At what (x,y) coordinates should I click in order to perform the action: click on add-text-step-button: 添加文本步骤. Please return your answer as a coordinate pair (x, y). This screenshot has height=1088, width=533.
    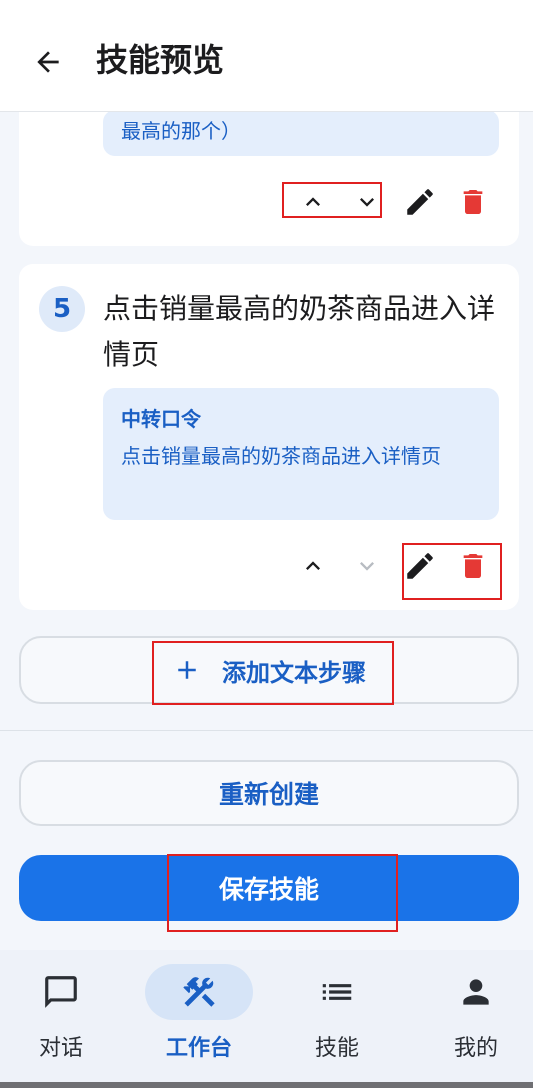
    Looking at the image, I should click on (269, 670).